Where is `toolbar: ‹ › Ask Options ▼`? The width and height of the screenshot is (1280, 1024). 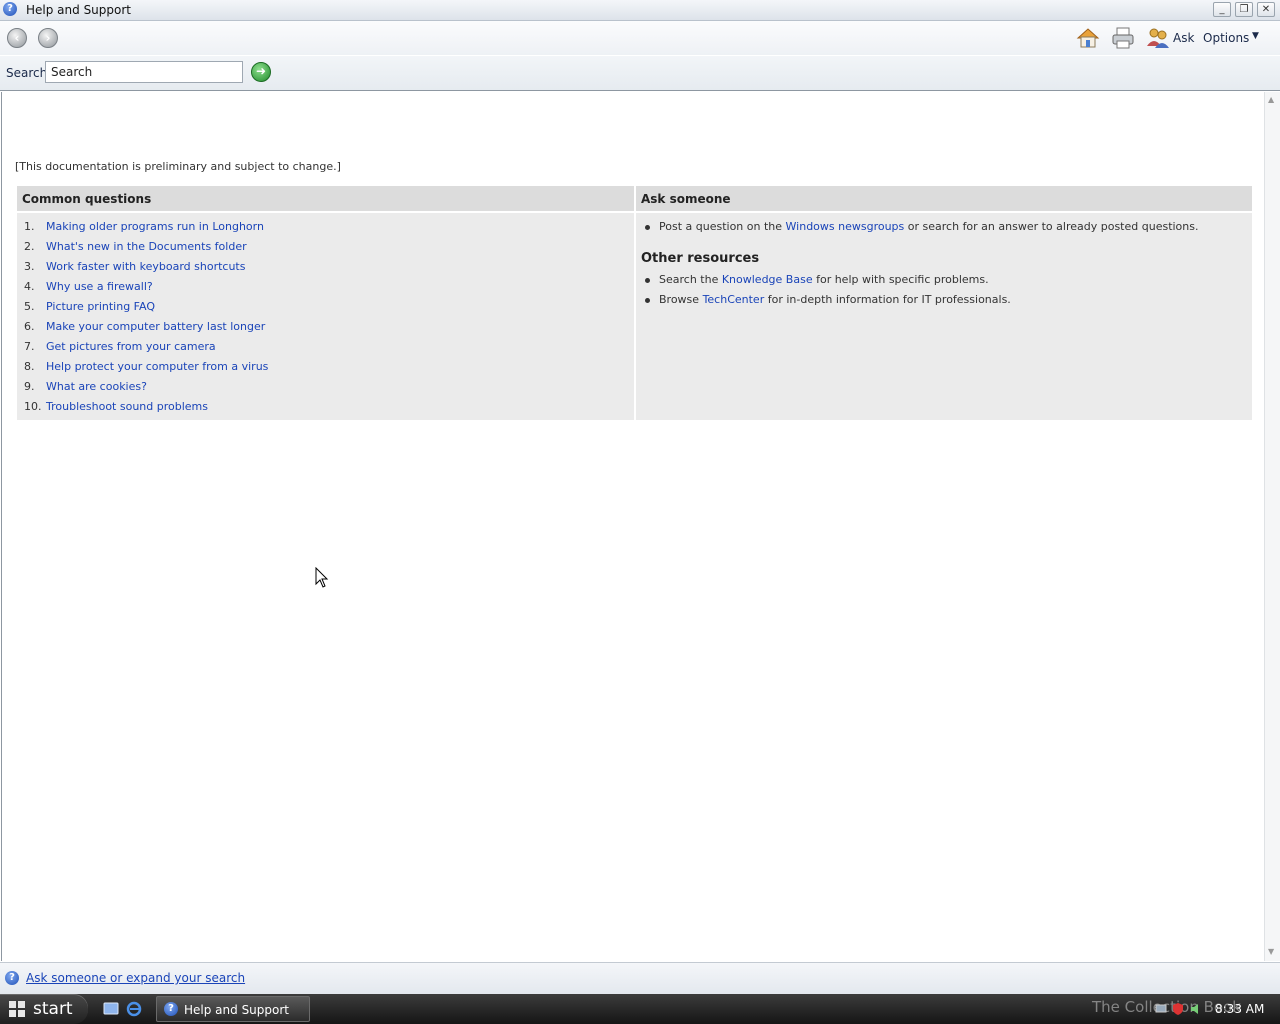 toolbar: ‹ › Ask Options ▼ is located at coordinates (640, 38).